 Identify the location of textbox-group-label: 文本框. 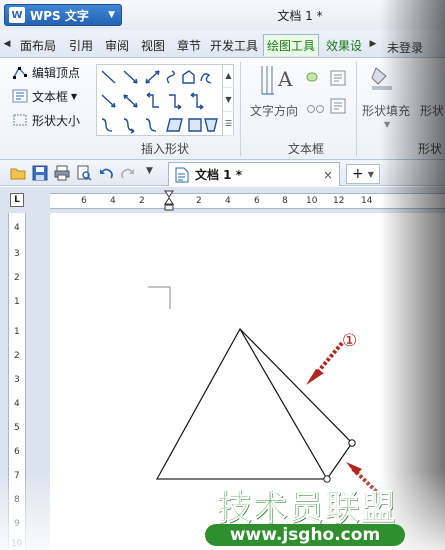
(305, 149).